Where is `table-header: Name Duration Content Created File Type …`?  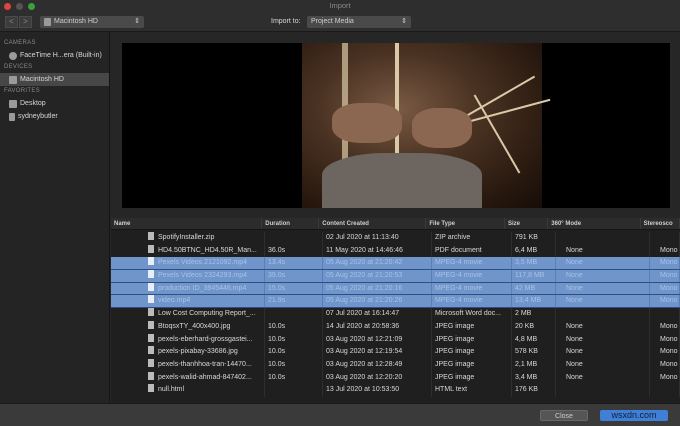
table-header: Name Duration Content Created File Type … is located at coordinates (395, 224).